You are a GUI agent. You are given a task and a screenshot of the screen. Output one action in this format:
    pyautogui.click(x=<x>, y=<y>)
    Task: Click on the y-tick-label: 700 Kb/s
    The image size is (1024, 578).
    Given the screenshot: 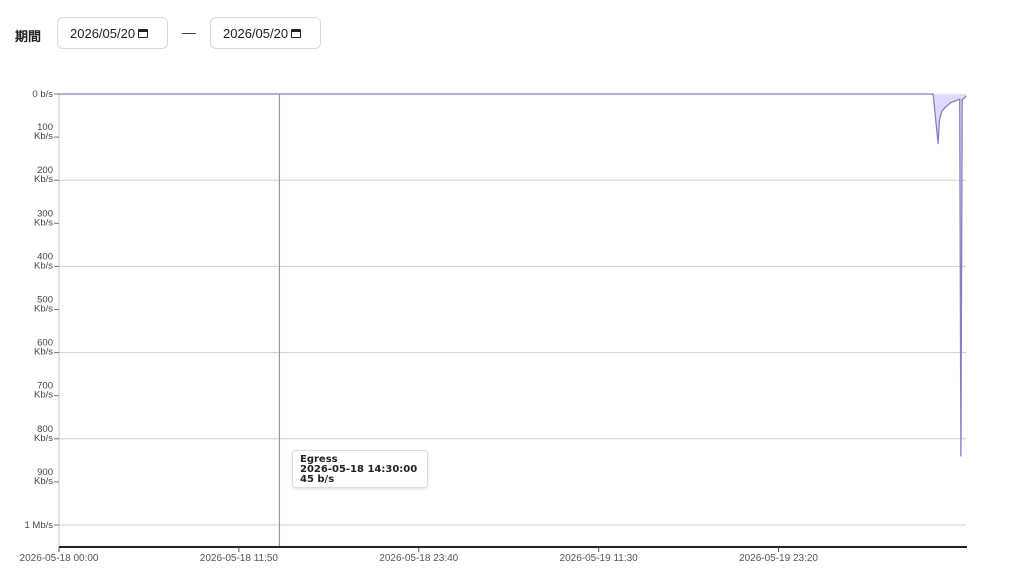 What is the action you would take?
    pyautogui.click(x=43, y=391)
    